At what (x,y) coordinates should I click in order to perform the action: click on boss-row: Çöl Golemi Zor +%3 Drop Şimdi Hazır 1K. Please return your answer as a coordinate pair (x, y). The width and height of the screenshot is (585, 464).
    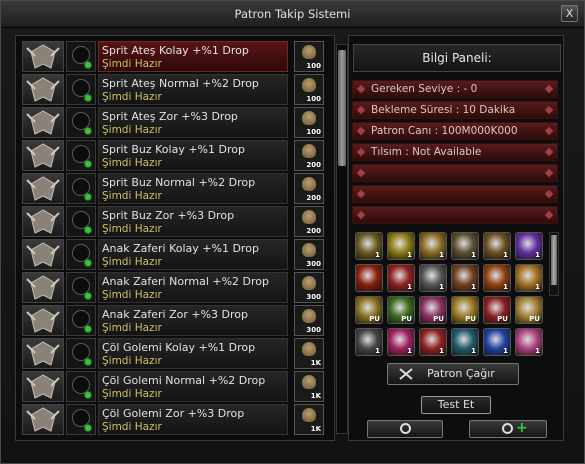
    Looking at the image, I should click on (175, 419).